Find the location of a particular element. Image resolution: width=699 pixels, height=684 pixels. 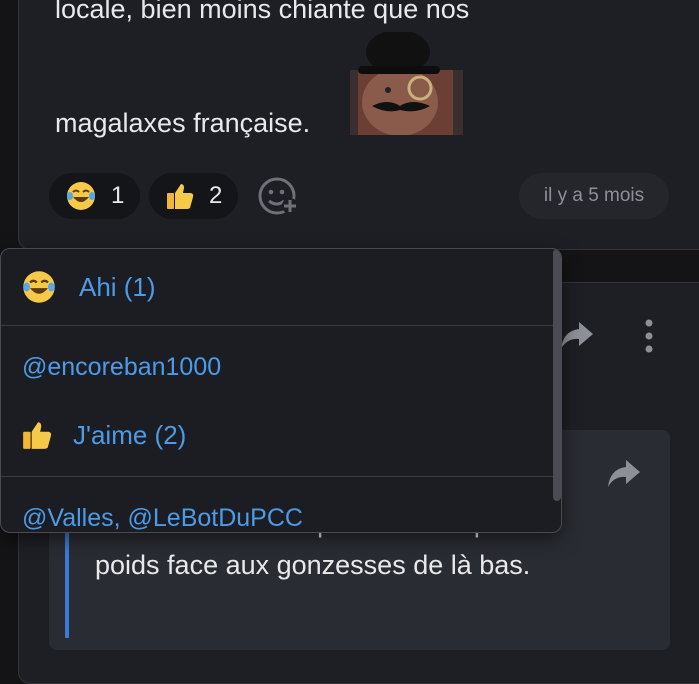

reaction-section-title: J'aime (2) is located at coordinates (130, 434).